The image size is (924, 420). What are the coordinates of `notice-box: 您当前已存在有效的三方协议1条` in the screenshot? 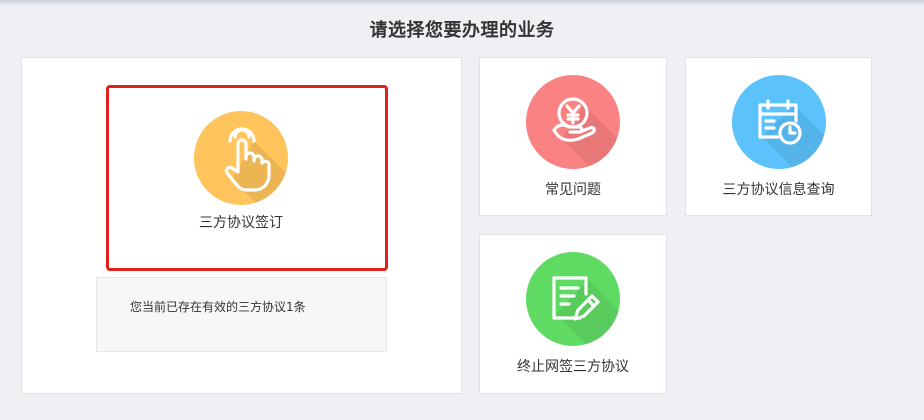 It's located at (241, 314).